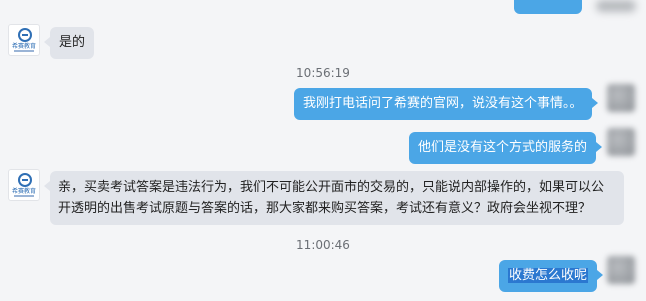  I want to click on previous-message-bubble-edge, so click(548, 7).